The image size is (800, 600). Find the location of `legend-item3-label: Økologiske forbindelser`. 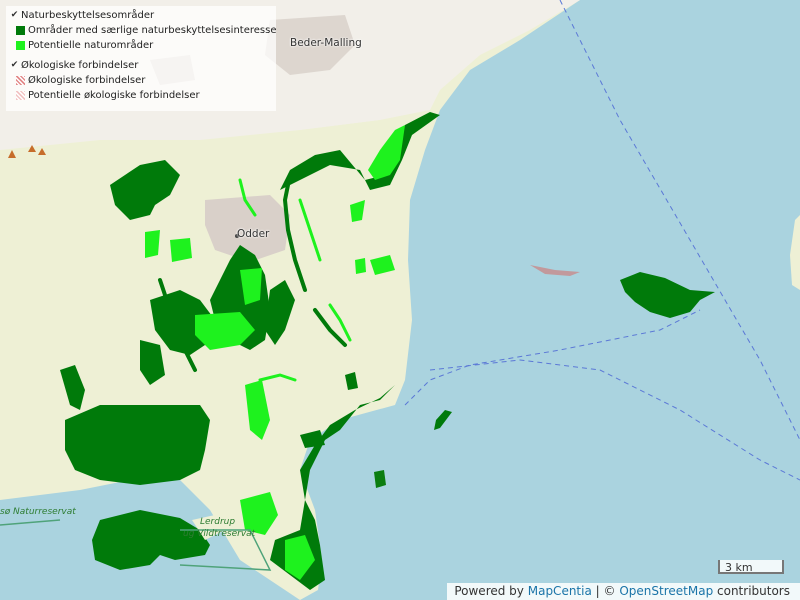

legend-item3-label: Økologiske forbindelser is located at coordinates (87, 80).